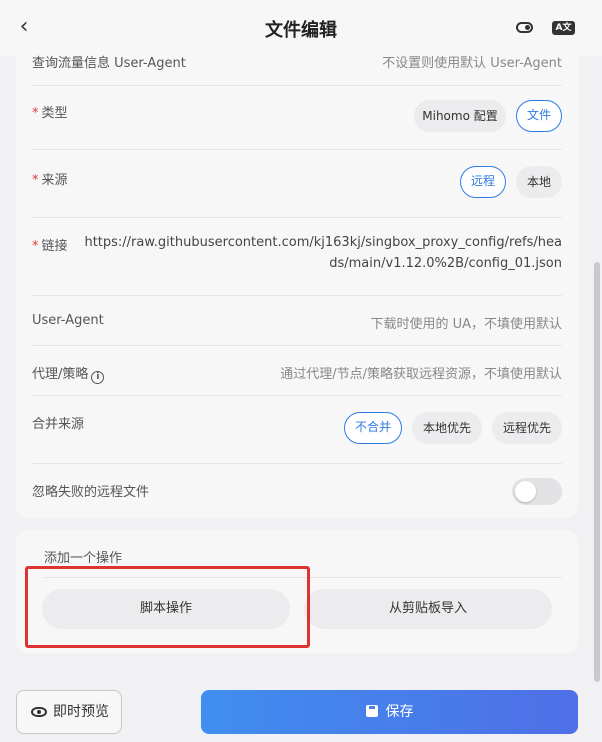 The width and height of the screenshot is (602, 742). What do you see at coordinates (597, 472) in the screenshot?
I see `scrollbar` at bounding box center [597, 472].